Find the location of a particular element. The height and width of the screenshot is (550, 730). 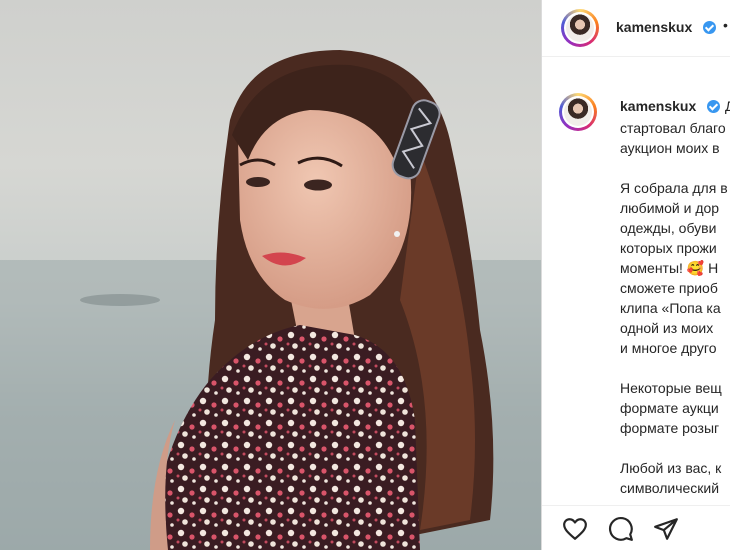

caption-first-word: Д is located at coordinates (727, 106).